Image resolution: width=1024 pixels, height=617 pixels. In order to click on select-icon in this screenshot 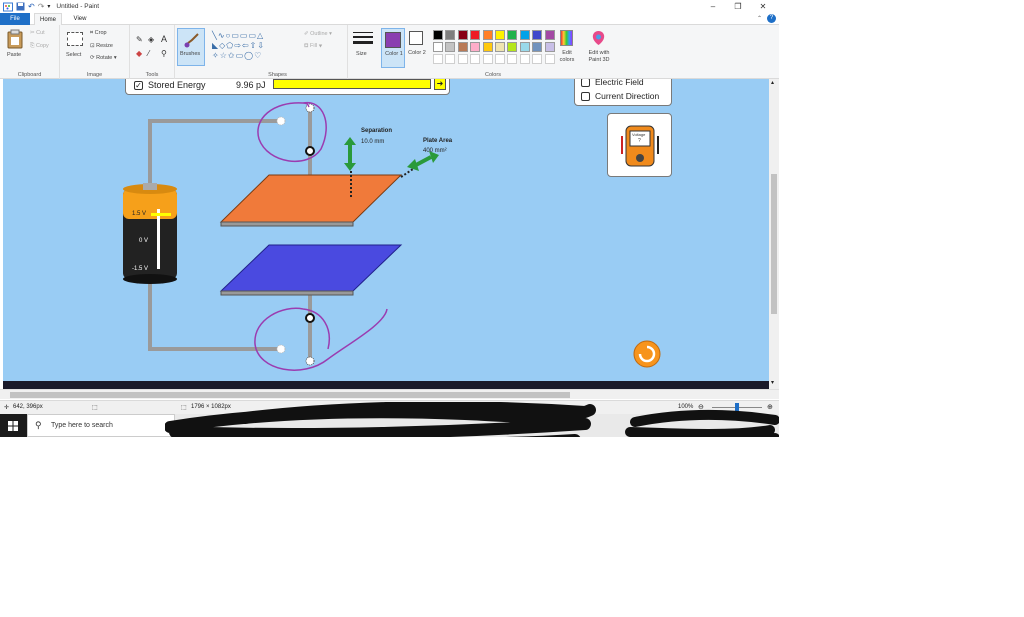, I will do `click(75, 39)`.